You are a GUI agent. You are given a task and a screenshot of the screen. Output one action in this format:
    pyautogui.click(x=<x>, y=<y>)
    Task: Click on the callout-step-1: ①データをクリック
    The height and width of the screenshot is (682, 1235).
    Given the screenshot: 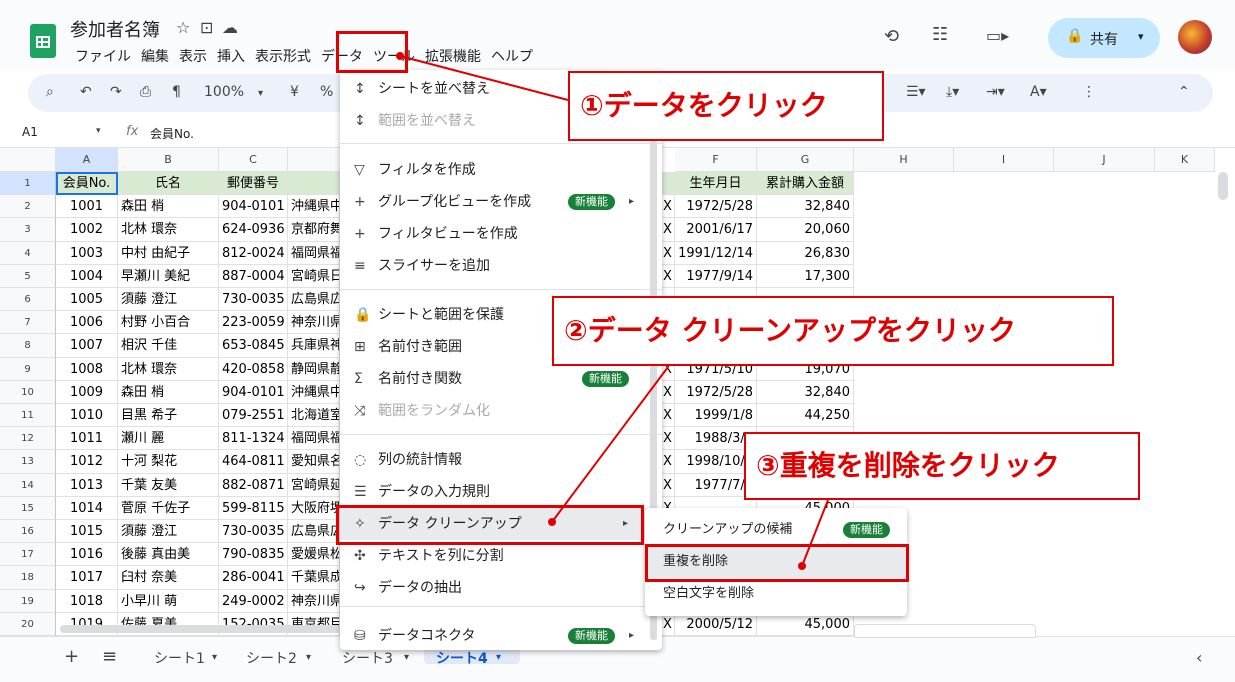 What is the action you would take?
    pyautogui.click(x=726, y=106)
    